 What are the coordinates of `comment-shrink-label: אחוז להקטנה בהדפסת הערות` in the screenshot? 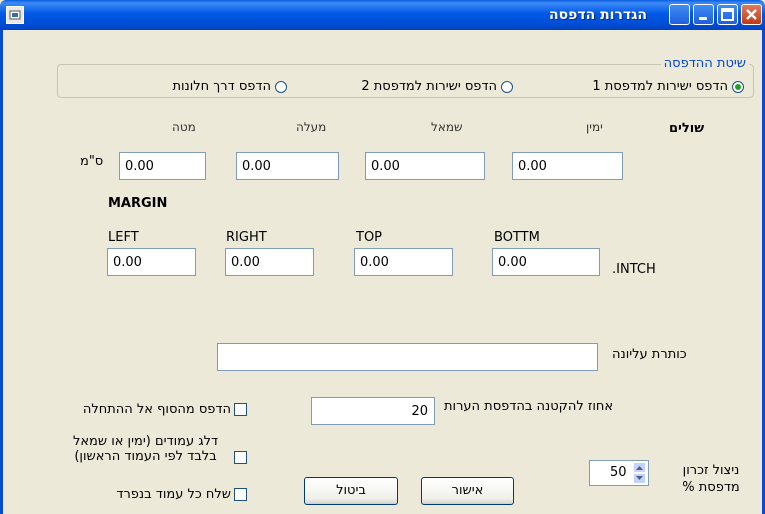 It's located at (529, 406).